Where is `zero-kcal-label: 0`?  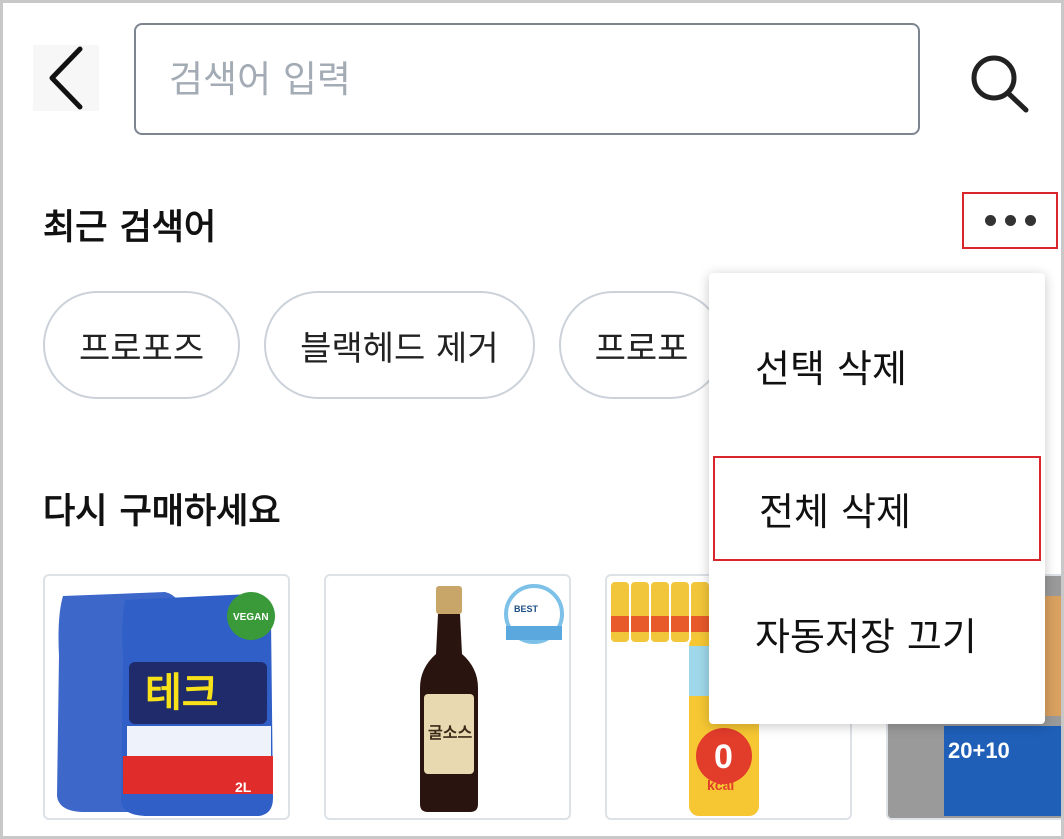
zero-kcal-label: 0 is located at coordinates (723, 757).